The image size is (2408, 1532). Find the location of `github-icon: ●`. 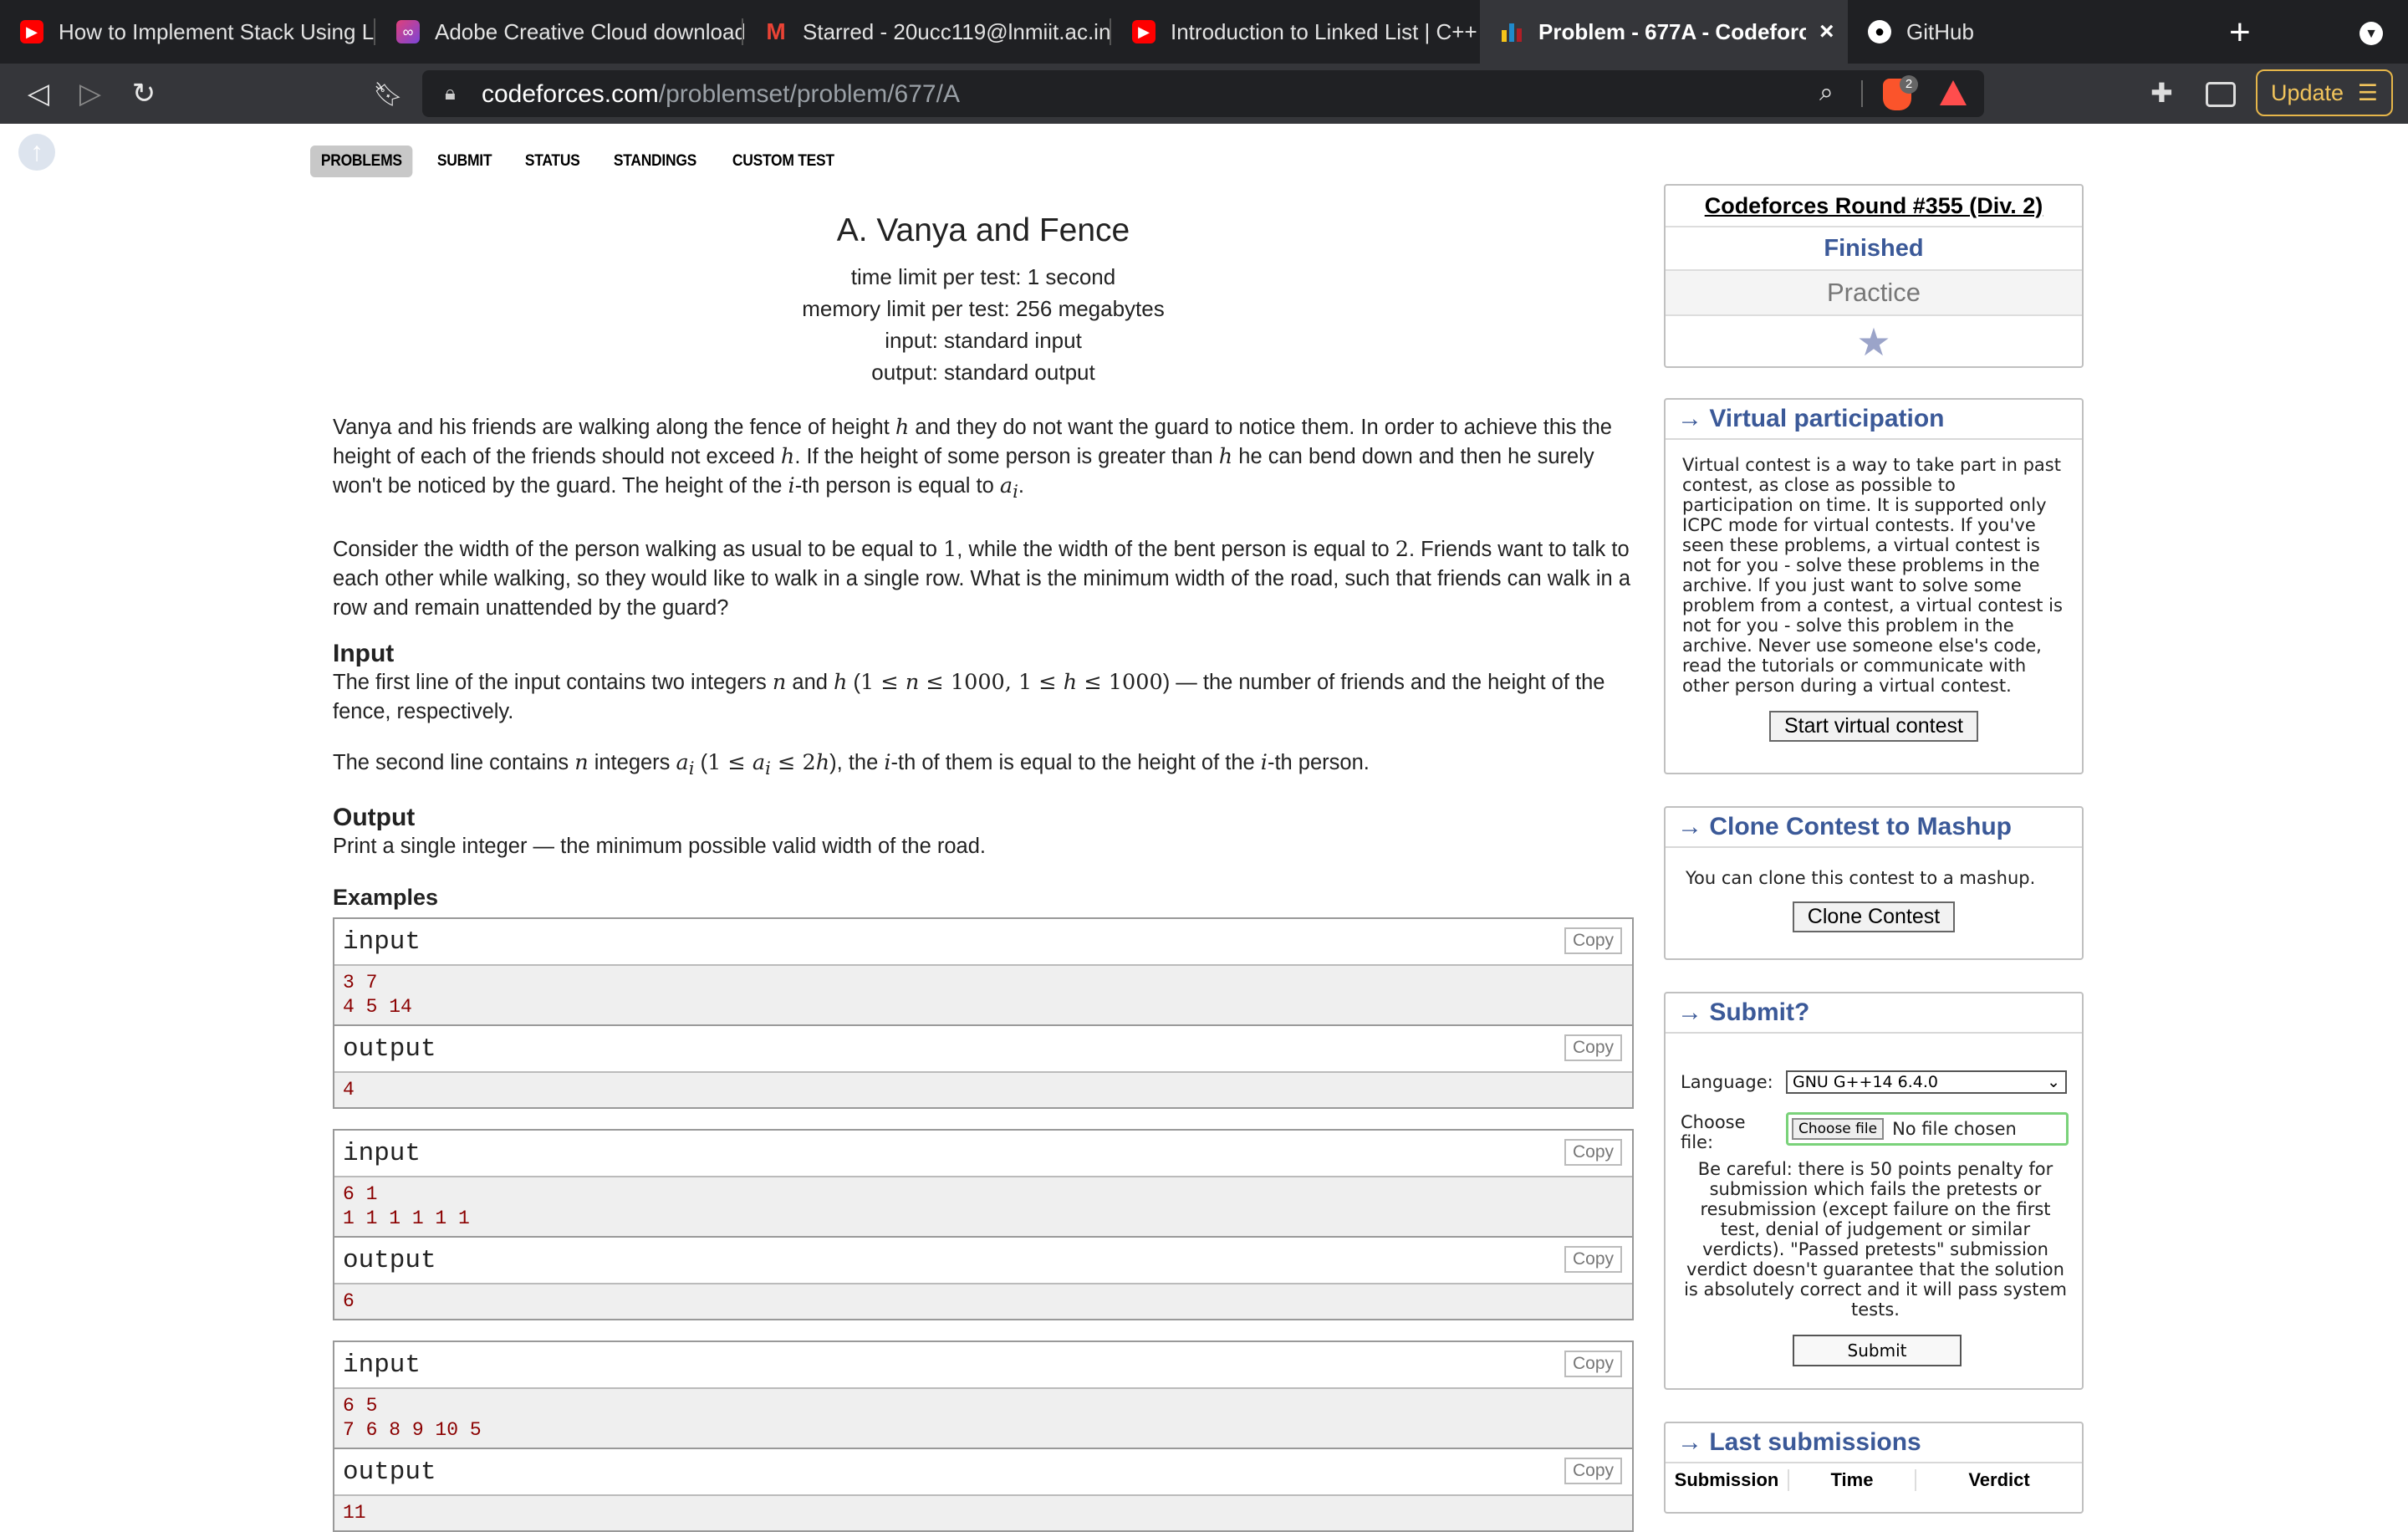

github-icon: ● is located at coordinates (1879, 31).